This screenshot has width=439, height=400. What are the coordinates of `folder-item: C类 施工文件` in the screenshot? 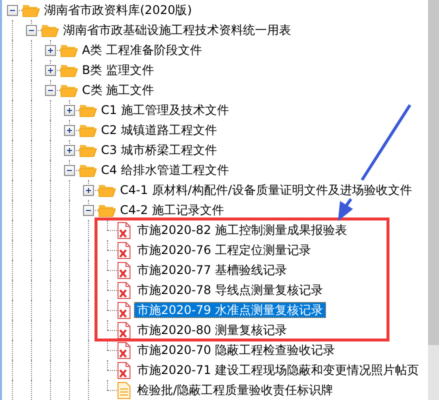 It's located at (118, 90).